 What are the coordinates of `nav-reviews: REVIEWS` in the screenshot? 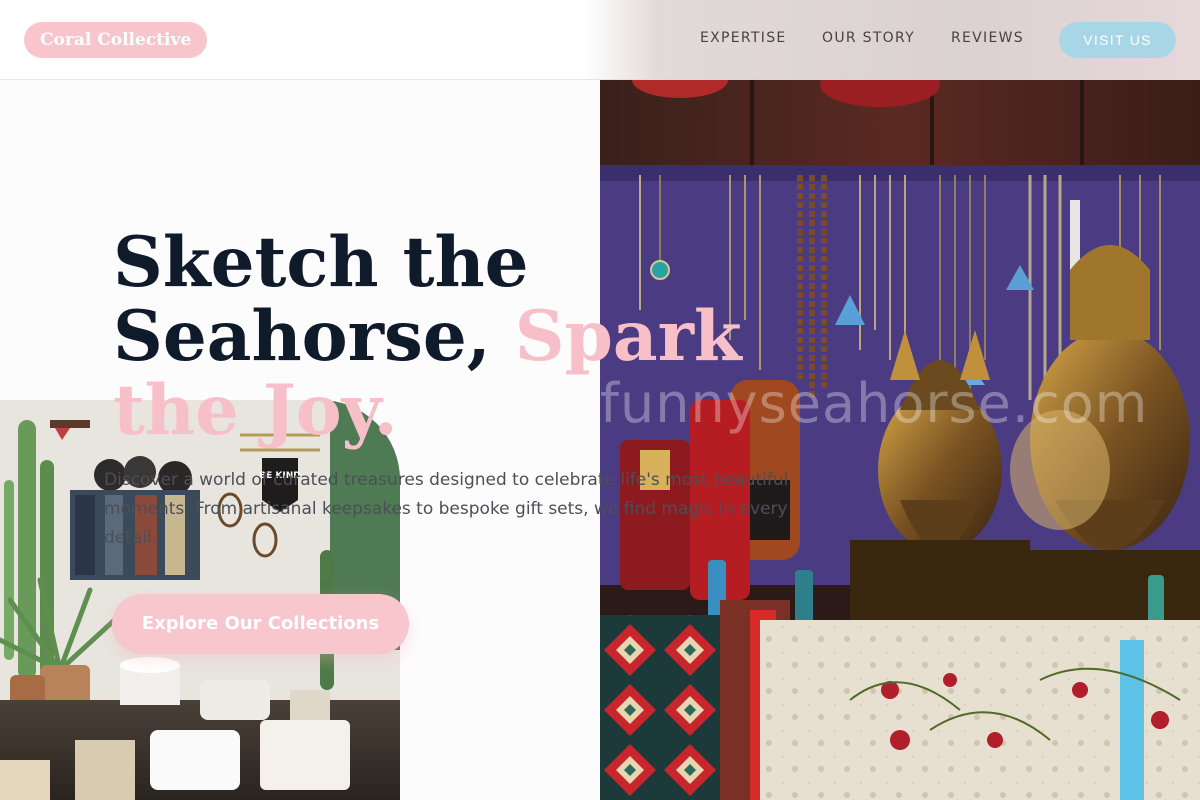 It's located at (987, 38).